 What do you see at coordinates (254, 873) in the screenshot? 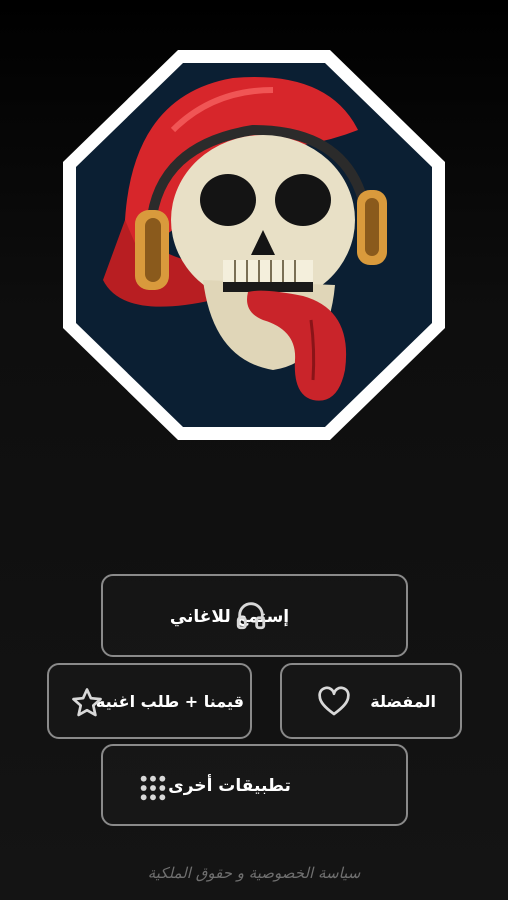
I see `privacy-policy-link: سياسة الخصوصية و حقوق الملكية` at bounding box center [254, 873].